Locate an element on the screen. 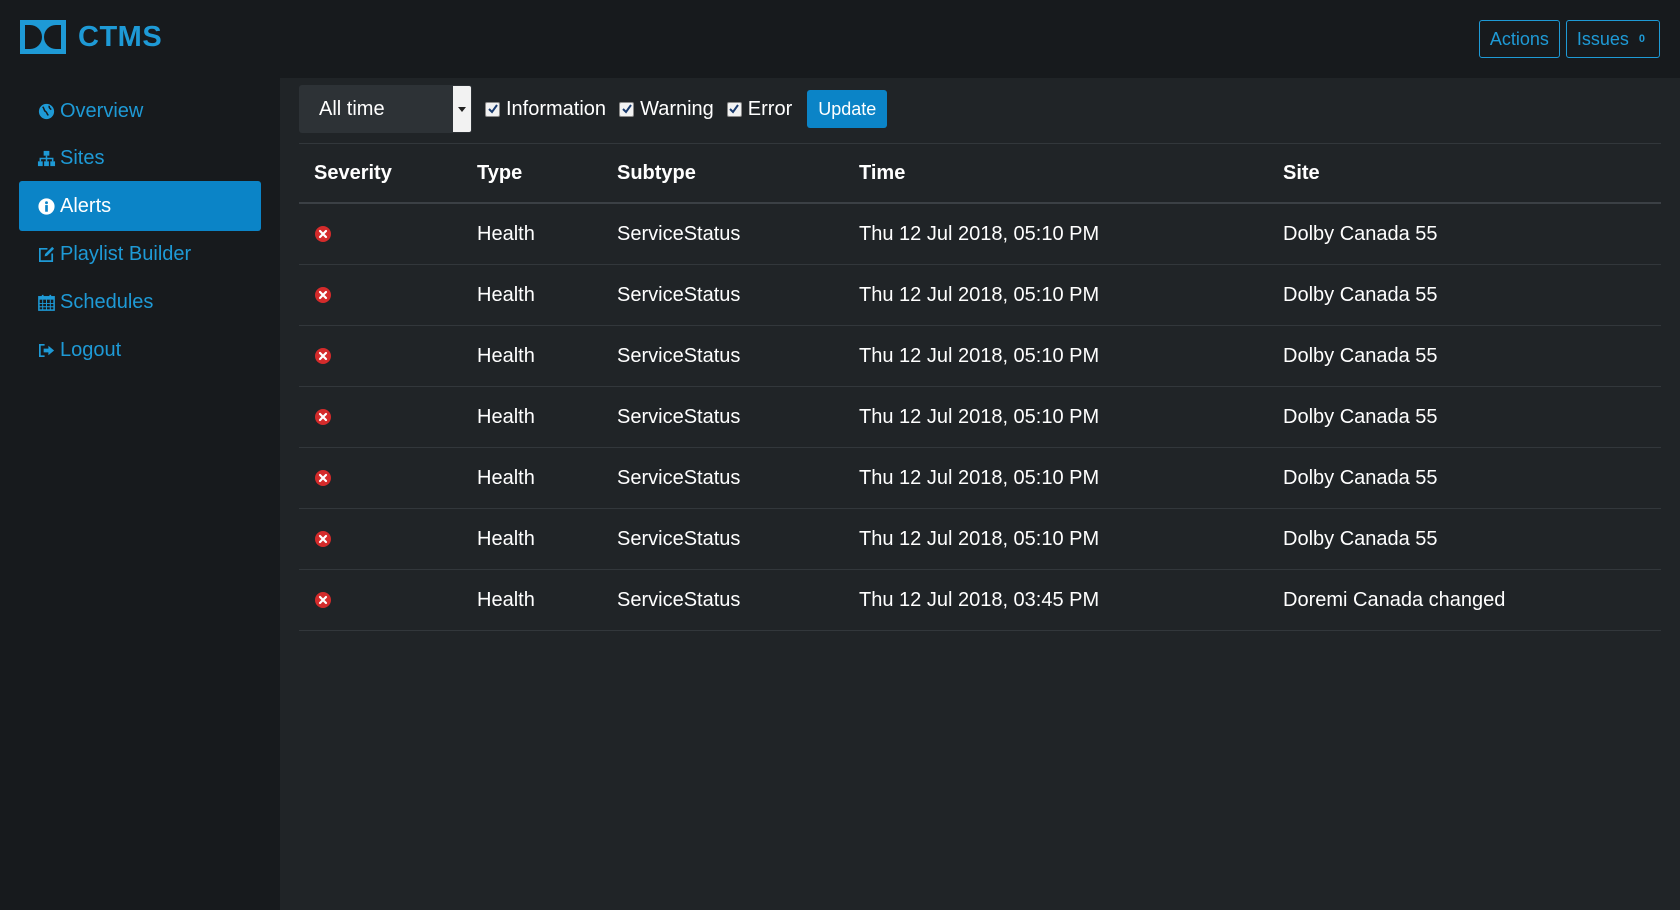 This screenshot has height=910, width=1680. sidebar-item-alerts: Alerts is located at coordinates (140, 206).